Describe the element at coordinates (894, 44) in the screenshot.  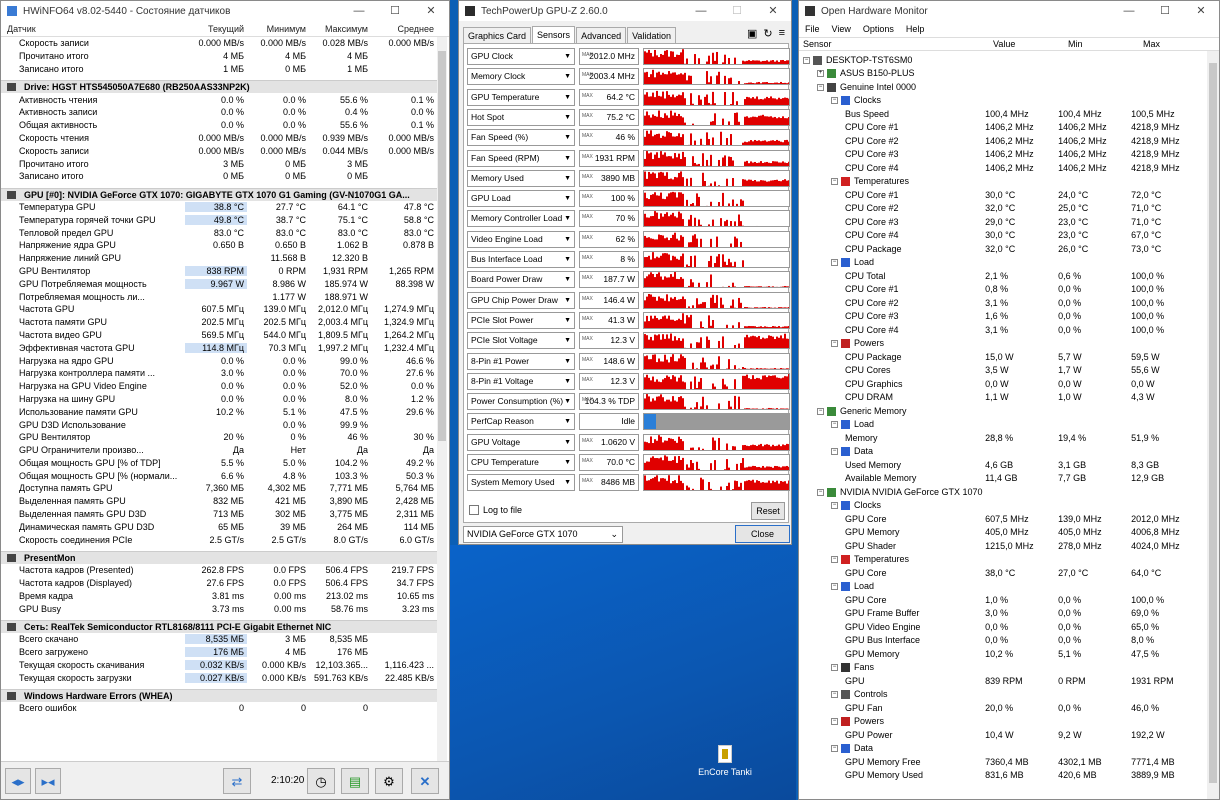
I see `col-sensor: Sensor` at that location.